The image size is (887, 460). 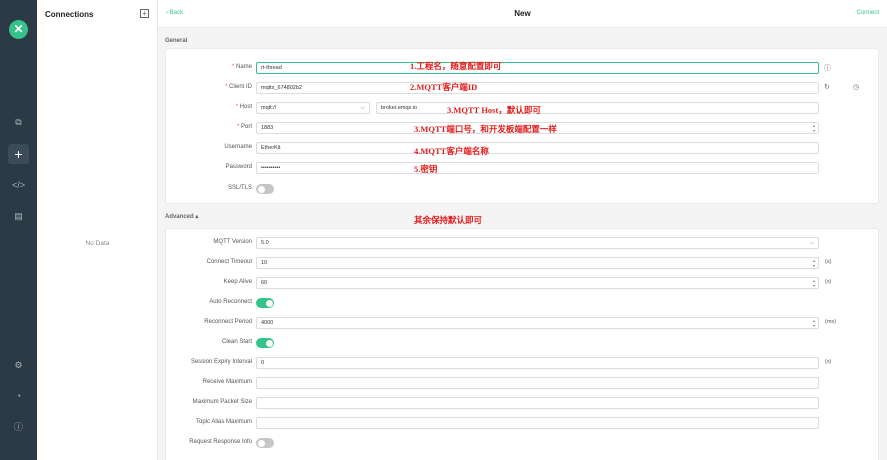 I want to click on clean-start-label: Clean Start, so click(x=236, y=342).